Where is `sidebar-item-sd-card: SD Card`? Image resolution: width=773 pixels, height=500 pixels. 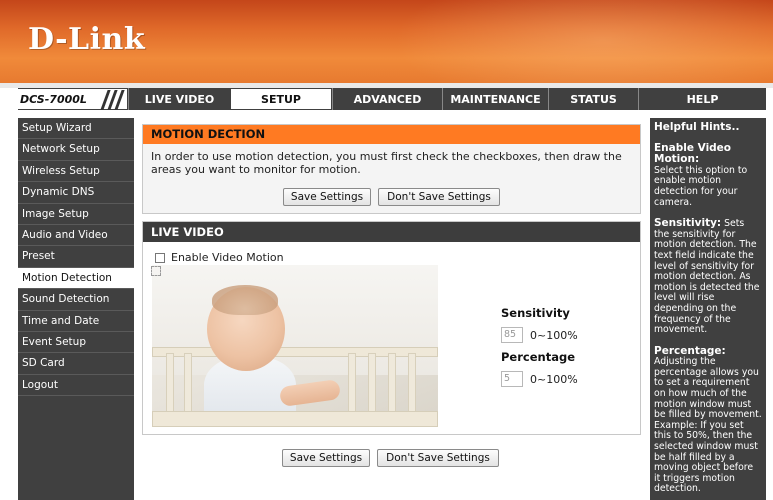
sidebar-item-sd-card: SD Card is located at coordinates (76, 364).